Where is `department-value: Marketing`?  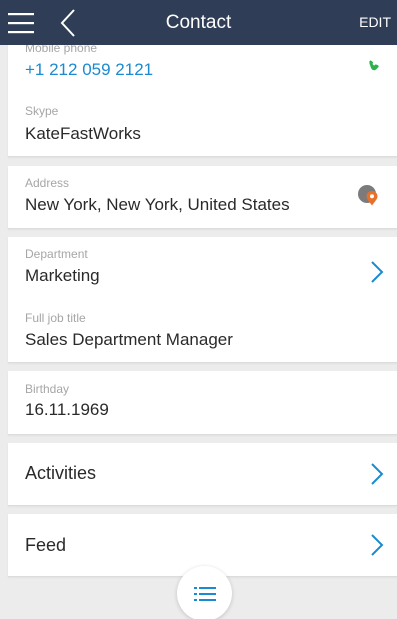
department-value: Marketing is located at coordinates (62, 276).